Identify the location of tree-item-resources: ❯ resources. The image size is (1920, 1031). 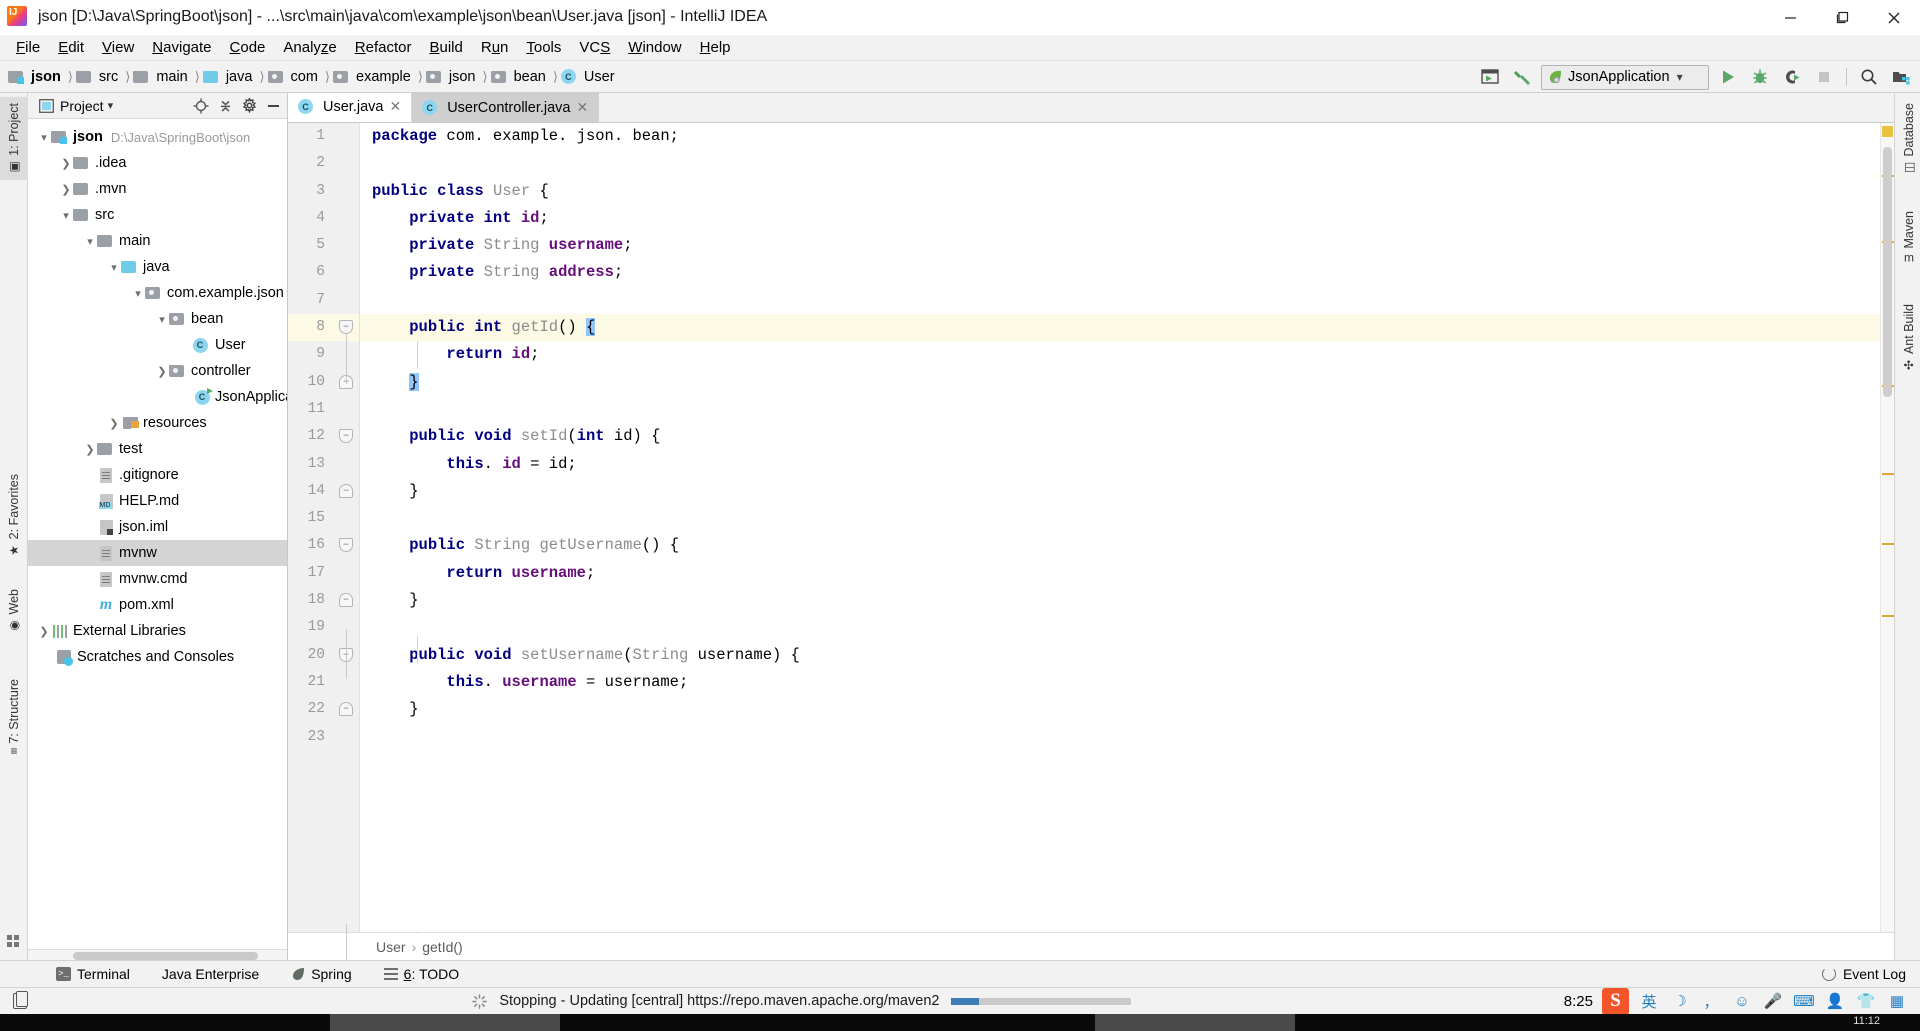
(157, 423).